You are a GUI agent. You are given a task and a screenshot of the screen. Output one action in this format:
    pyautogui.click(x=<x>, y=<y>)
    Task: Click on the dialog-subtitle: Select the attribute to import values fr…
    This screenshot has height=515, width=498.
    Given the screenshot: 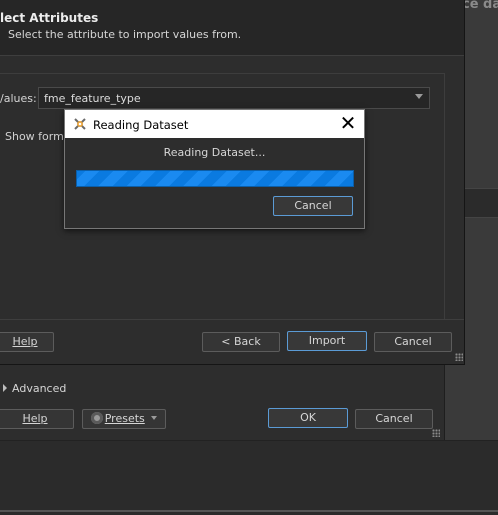 What is the action you would take?
    pyautogui.click(x=125, y=34)
    